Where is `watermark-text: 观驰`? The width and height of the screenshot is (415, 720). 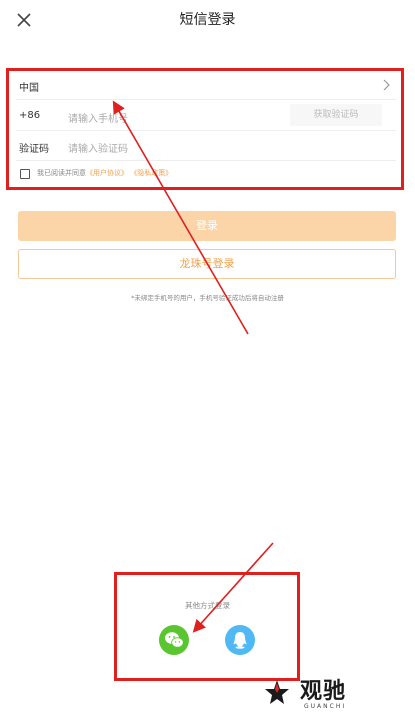 watermark-text: 观驰 is located at coordinates (323, 691).